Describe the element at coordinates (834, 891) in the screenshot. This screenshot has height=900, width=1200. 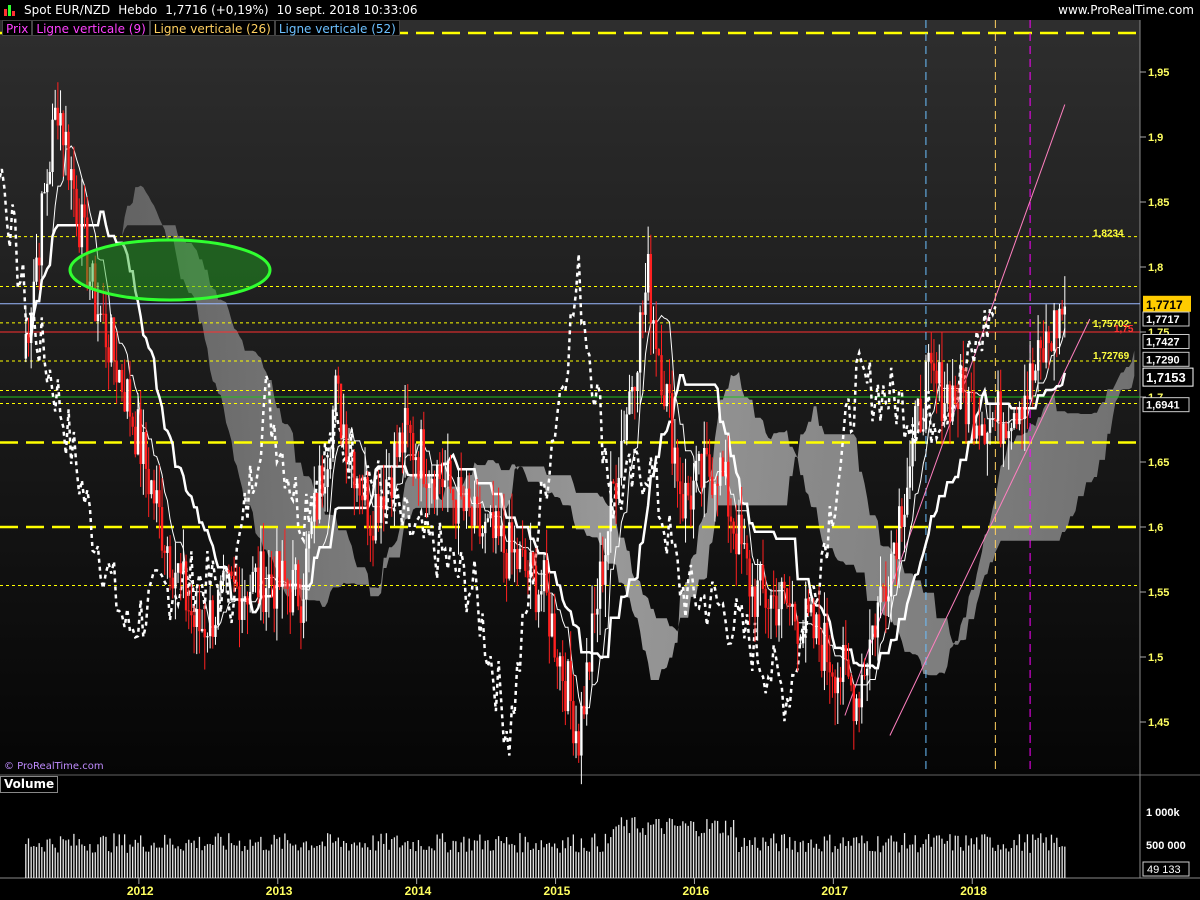
I see `x-axis-label: 2017` at that location.